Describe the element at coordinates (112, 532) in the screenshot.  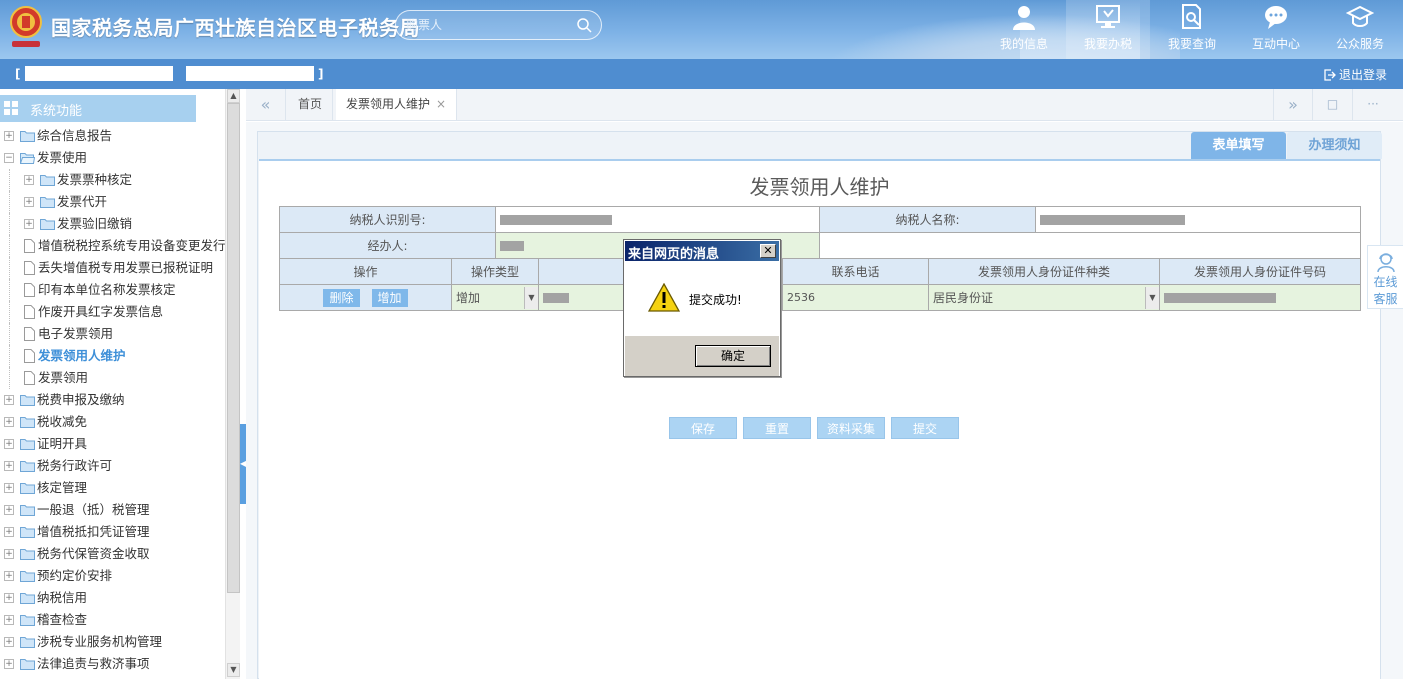
I see `sidebar-item: + 增值税抵扣凭证管理` at that location.